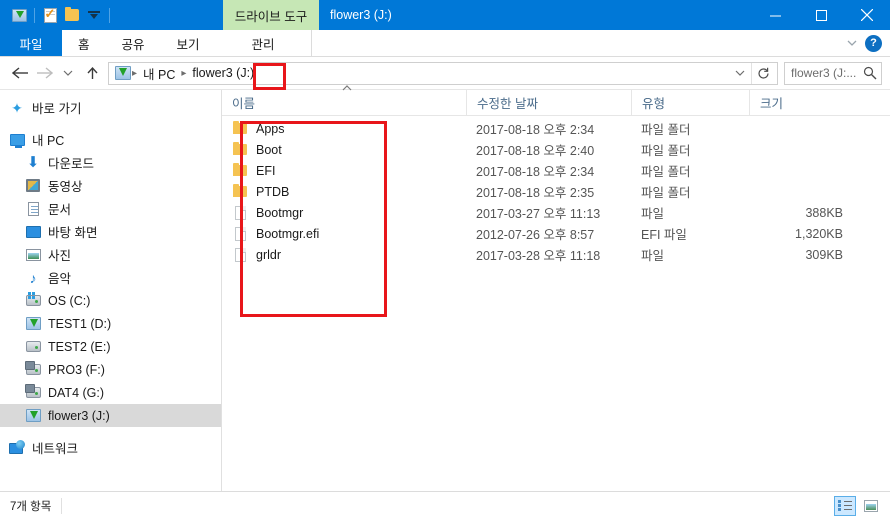  I want to click on column-header-name: 이름, so click(344, 100).